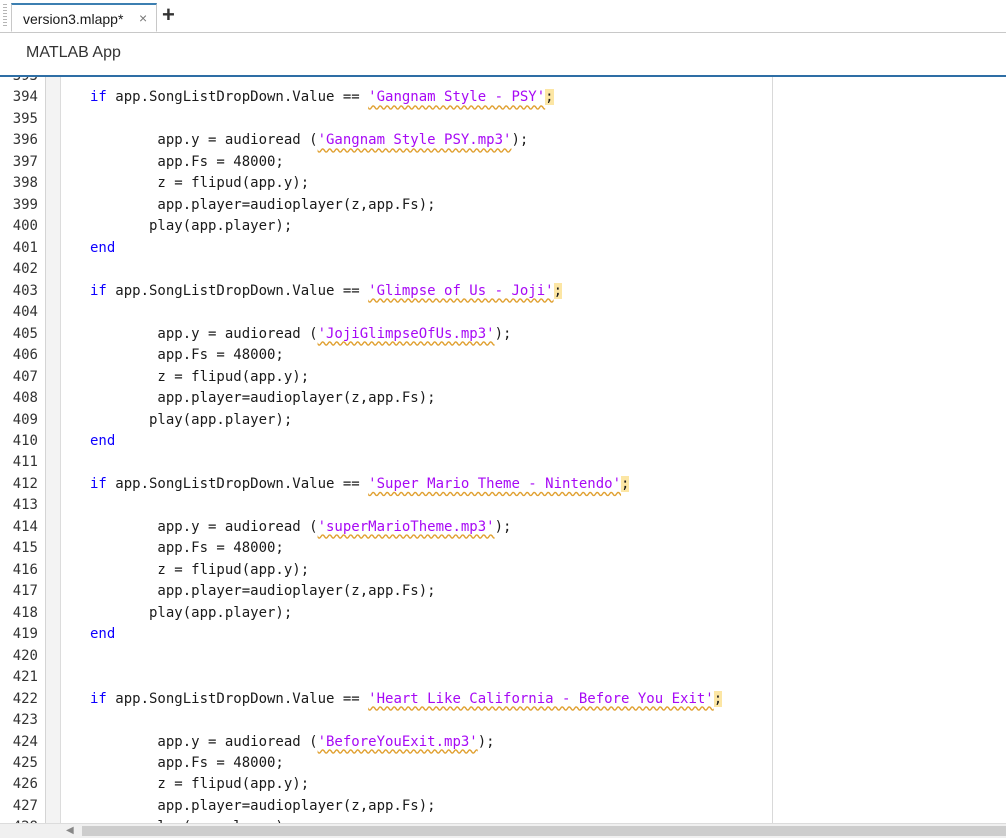  I want to click on line-number: 406, so click(25, 355).